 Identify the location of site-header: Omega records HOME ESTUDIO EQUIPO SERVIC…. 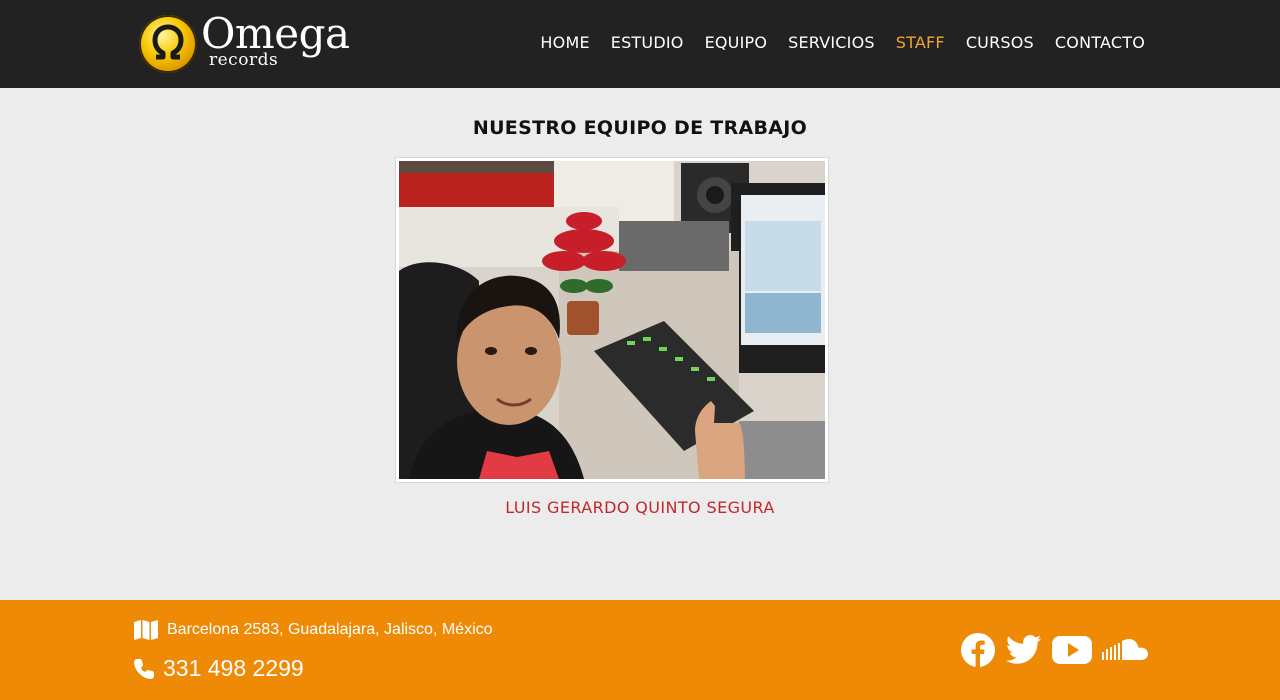
(640, 44).